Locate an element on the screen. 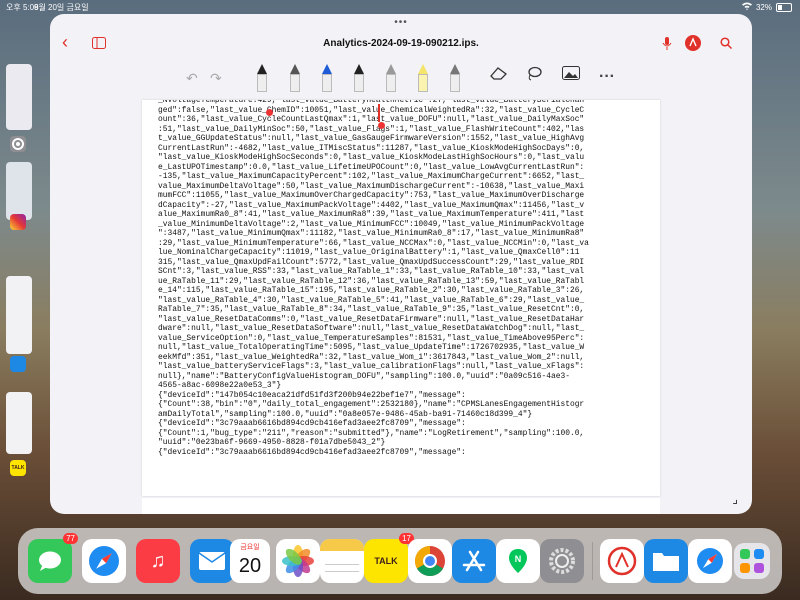 The image size is (800, 600). battery-level is located at coordinates (780, 7).